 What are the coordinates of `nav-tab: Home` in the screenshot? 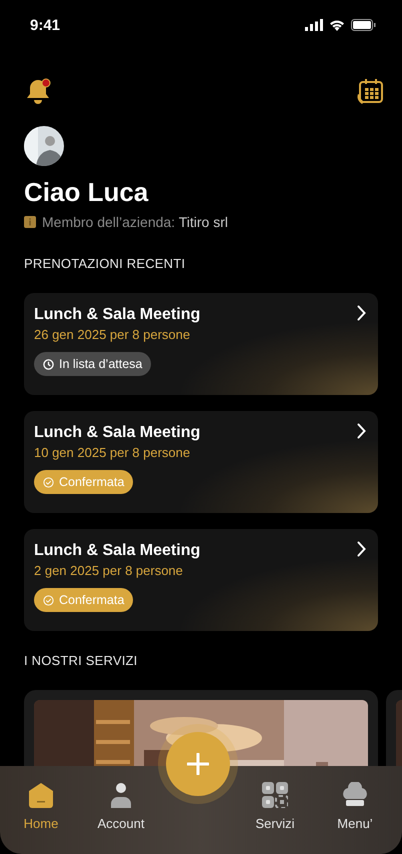 It's located at (41, 805).